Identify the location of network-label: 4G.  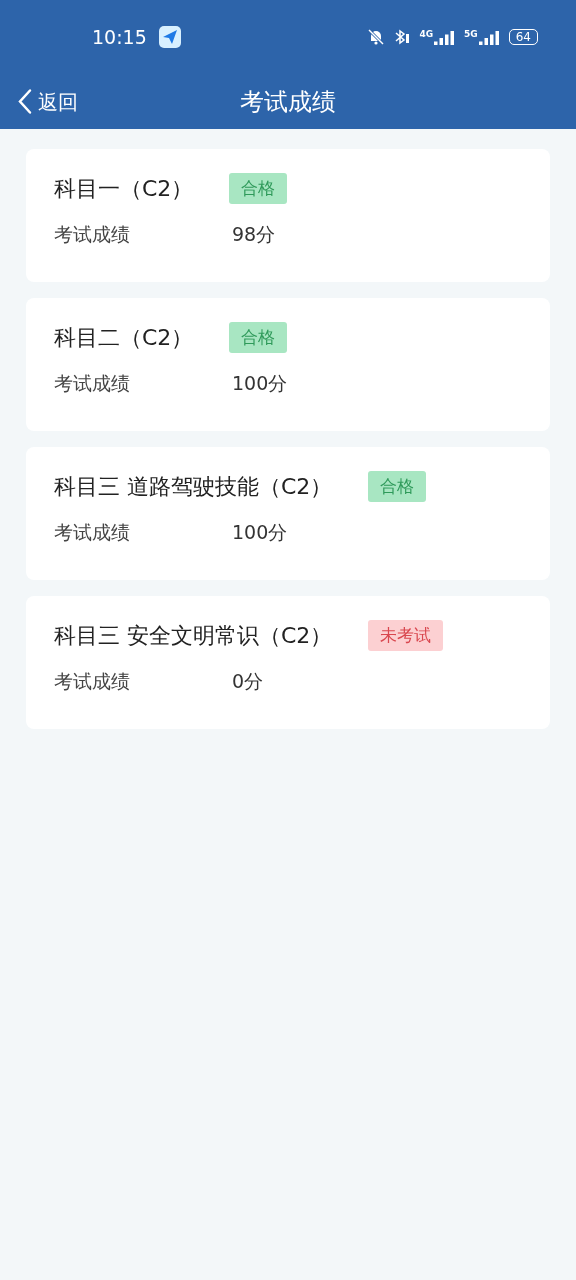
(426, 34).